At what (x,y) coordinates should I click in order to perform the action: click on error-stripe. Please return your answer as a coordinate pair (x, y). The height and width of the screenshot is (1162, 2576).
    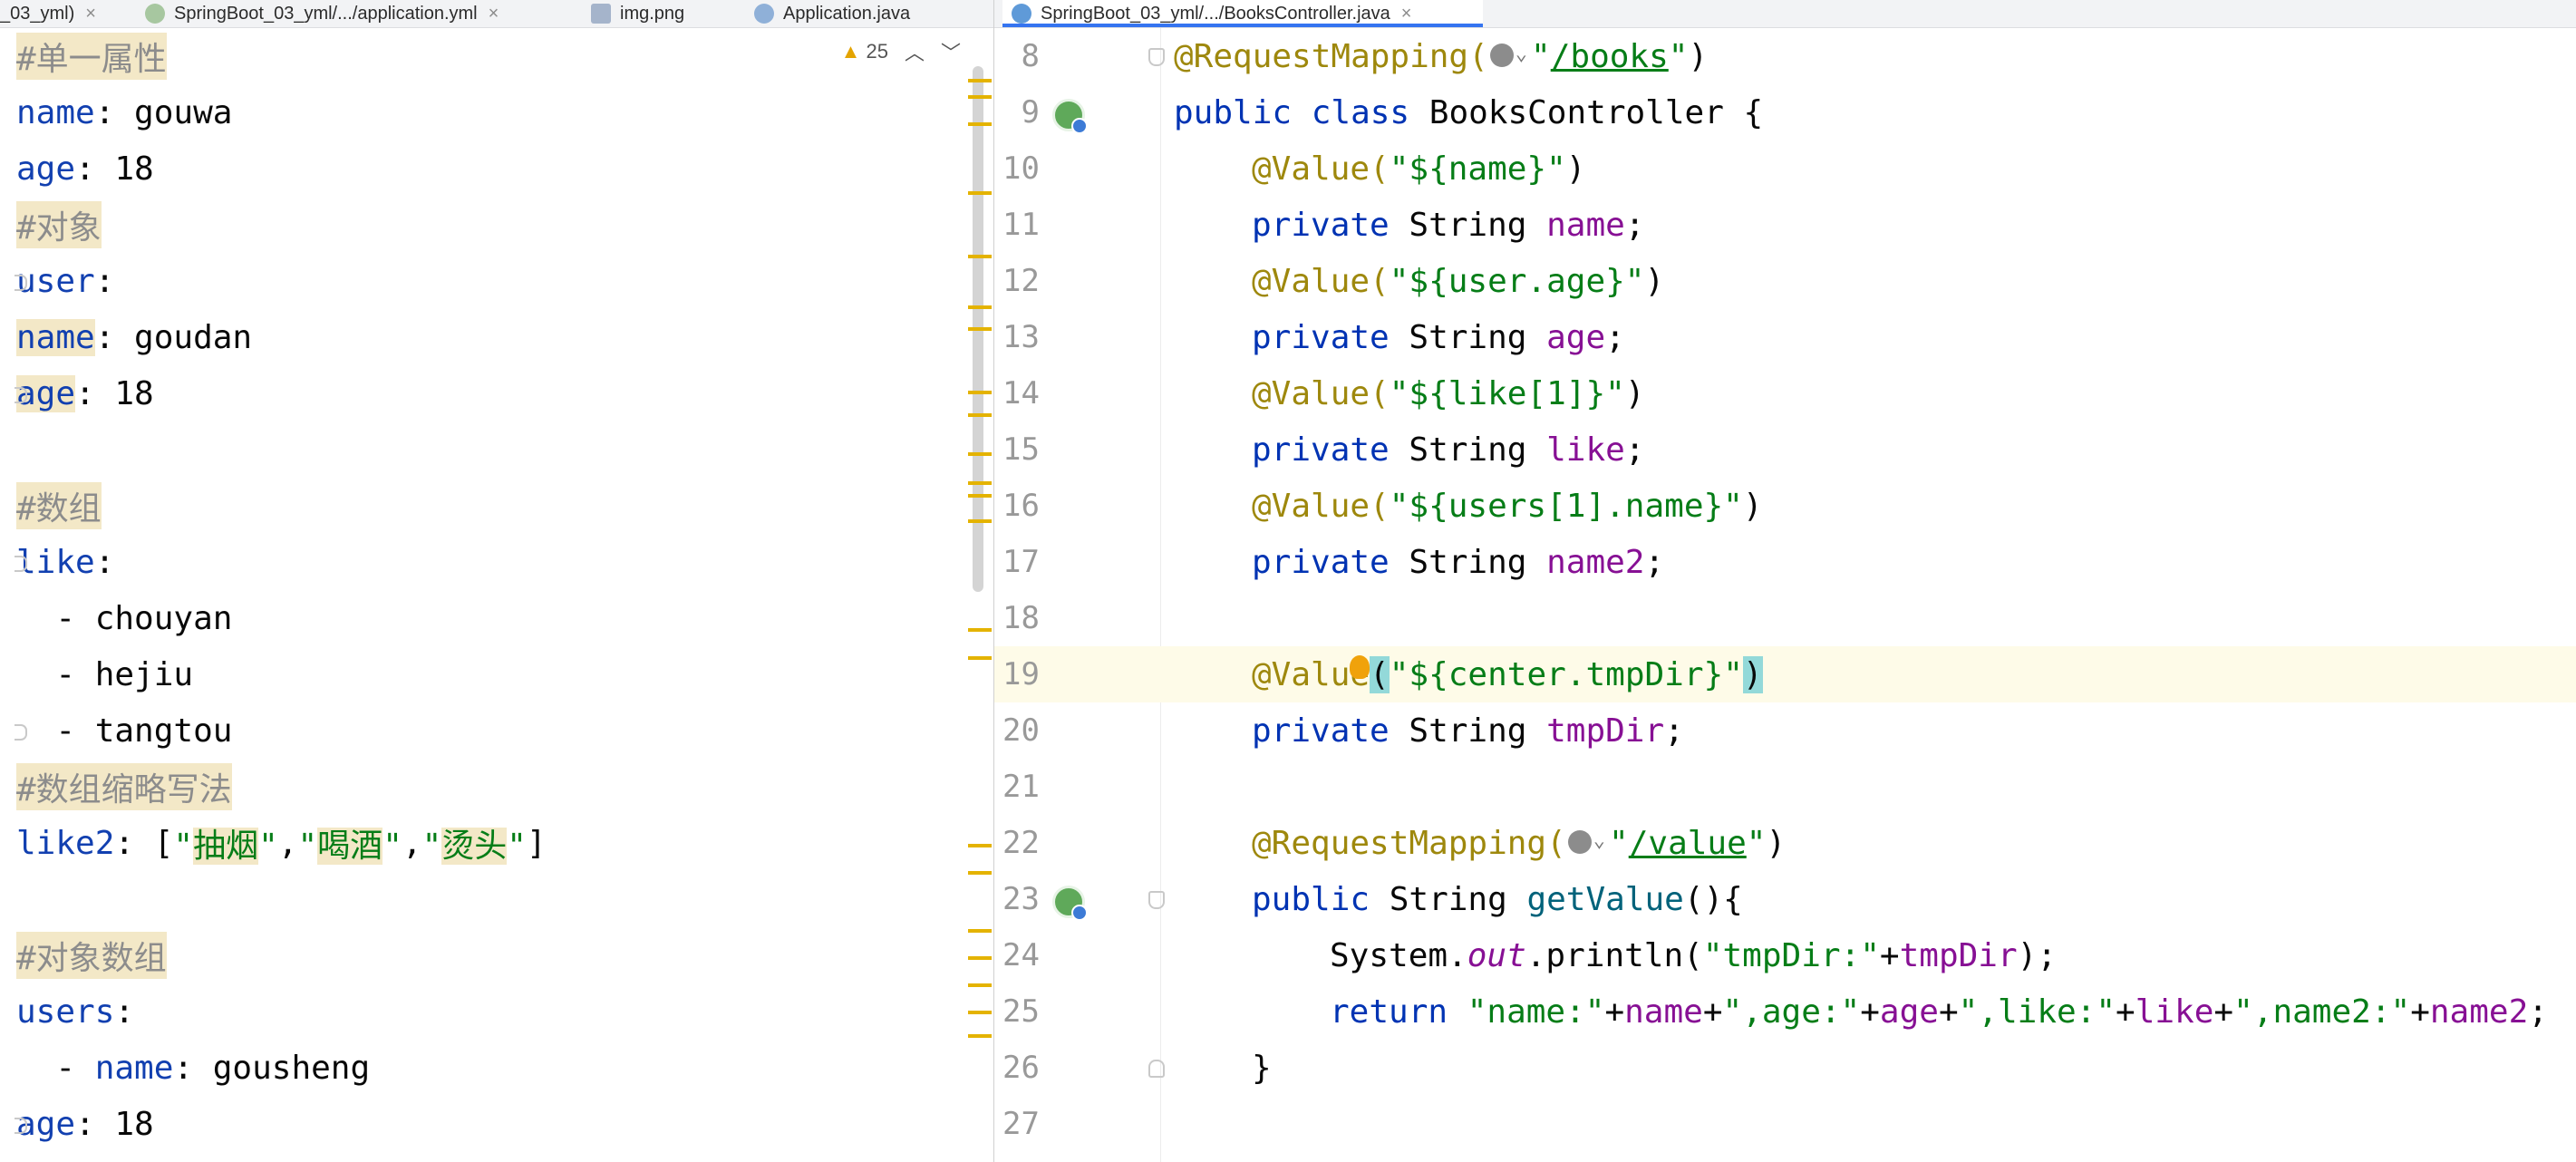
    Looking at the image, I should click on (980, 595).